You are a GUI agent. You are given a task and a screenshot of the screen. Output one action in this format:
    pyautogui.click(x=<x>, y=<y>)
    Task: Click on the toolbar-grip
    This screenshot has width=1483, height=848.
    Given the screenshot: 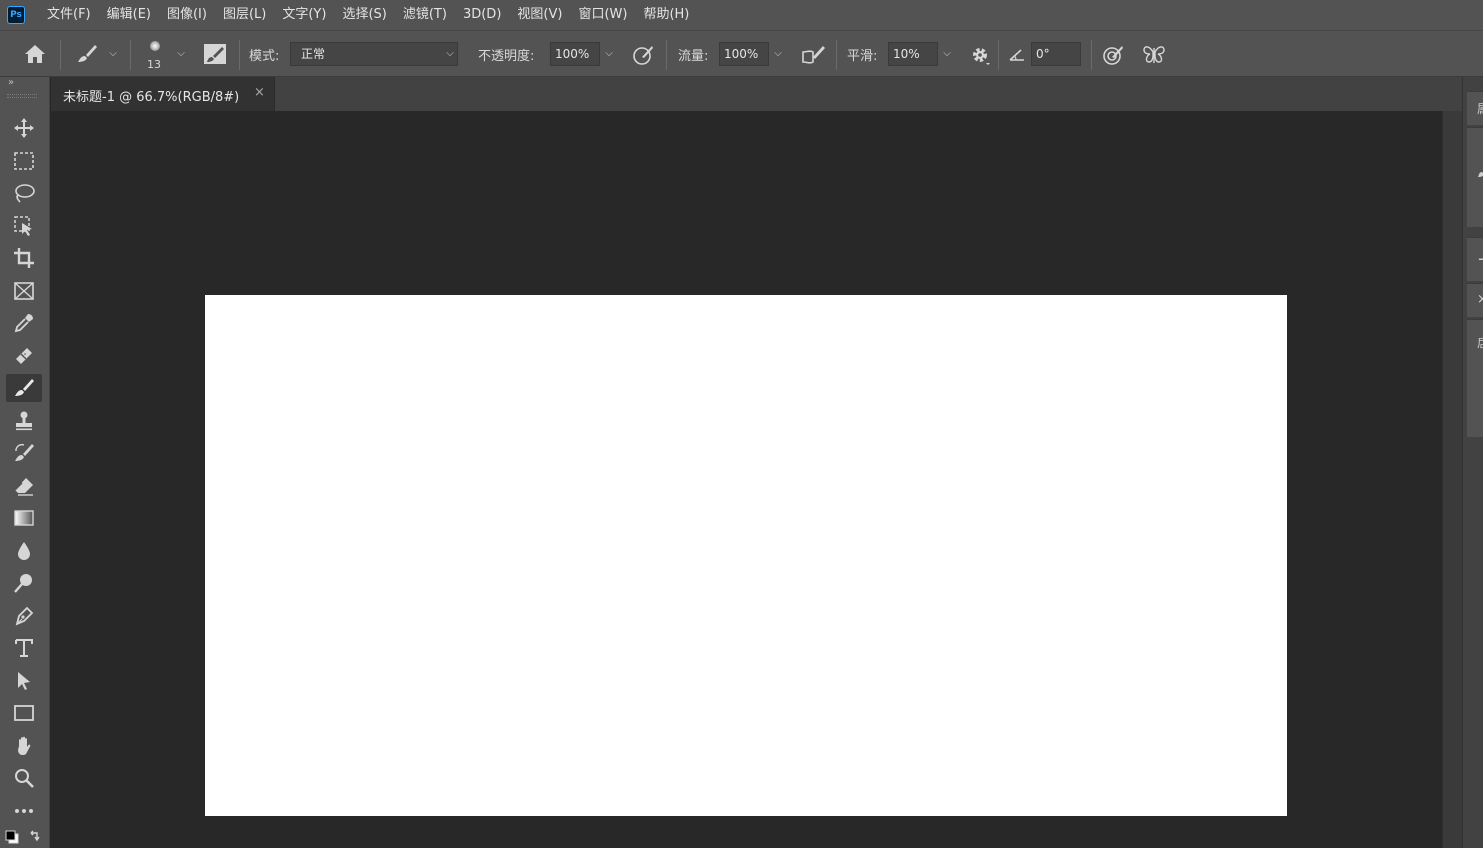 What is the action you would take?
    pyautogui.click(x=22, y=96)
    